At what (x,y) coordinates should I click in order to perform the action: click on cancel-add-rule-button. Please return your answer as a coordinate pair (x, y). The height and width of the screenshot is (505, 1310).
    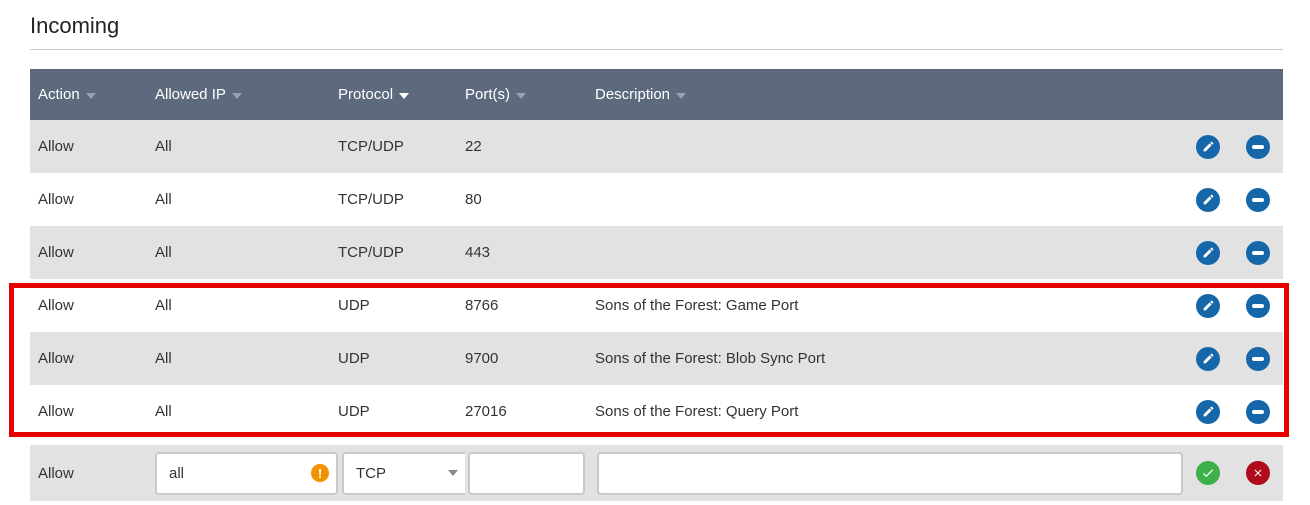
    Looking at the image, I should click on (1258, 473).